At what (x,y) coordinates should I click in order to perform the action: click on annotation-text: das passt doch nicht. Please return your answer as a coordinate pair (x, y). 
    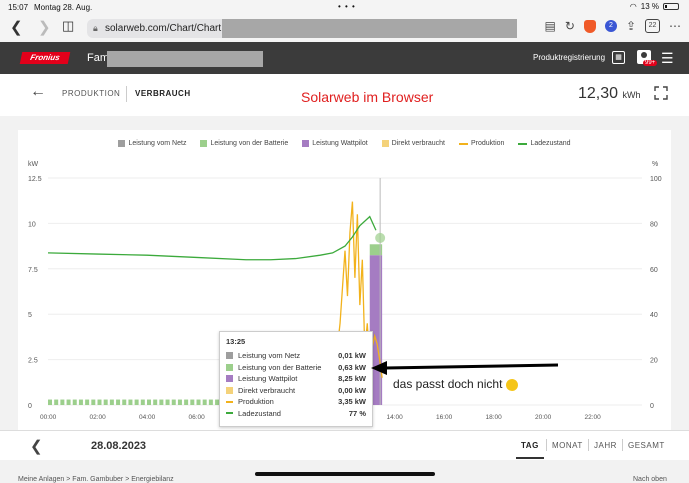
    Looking at the image, I should click on (455, 384).